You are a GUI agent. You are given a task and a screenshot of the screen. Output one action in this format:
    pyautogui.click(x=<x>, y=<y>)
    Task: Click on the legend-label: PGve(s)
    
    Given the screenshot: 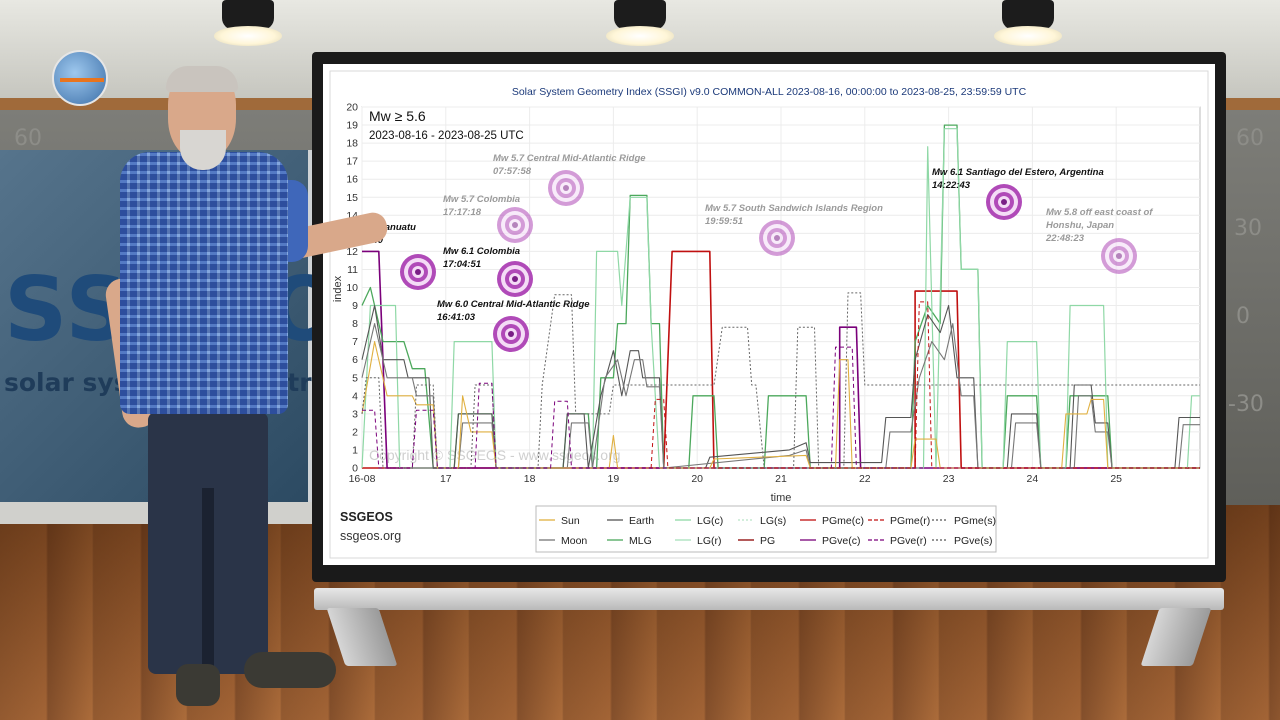 What is the action you would take?
    pyautogui.click(x=973, y=541)
    